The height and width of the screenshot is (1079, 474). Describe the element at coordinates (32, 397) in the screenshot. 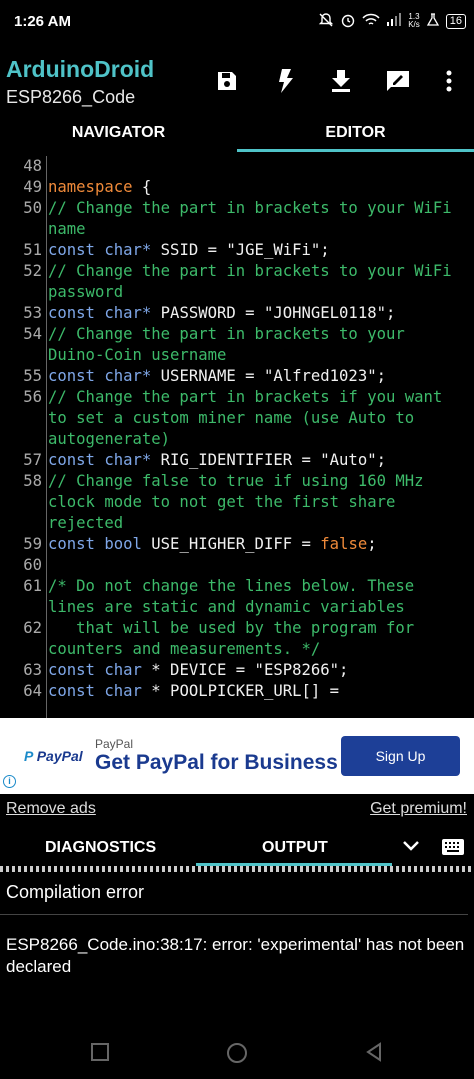

I see `line-number: 56` at that location.